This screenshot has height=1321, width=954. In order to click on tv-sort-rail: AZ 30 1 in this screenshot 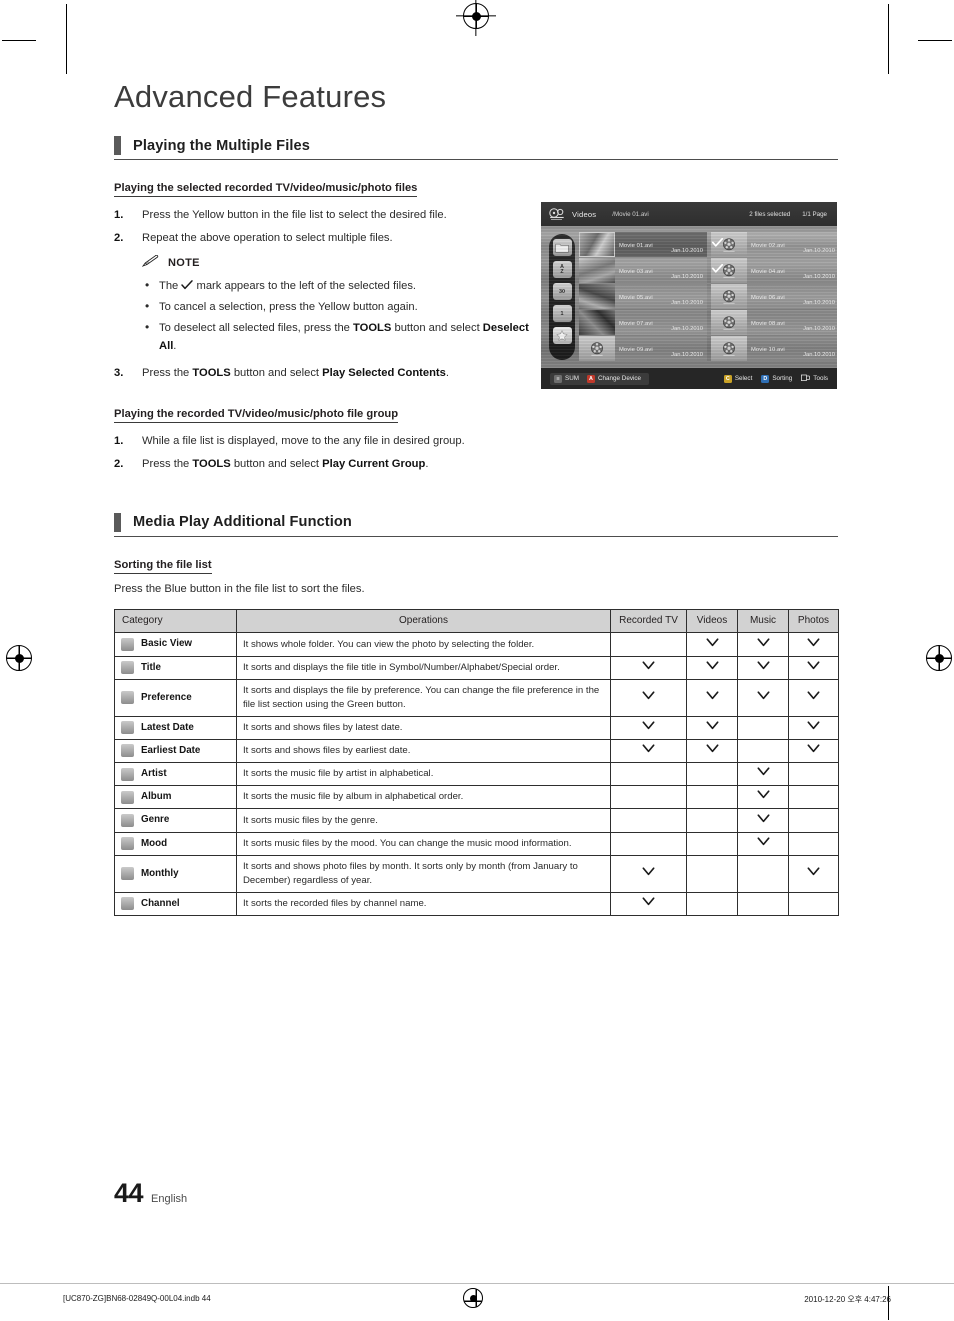, I will do `click(562, 297)`.